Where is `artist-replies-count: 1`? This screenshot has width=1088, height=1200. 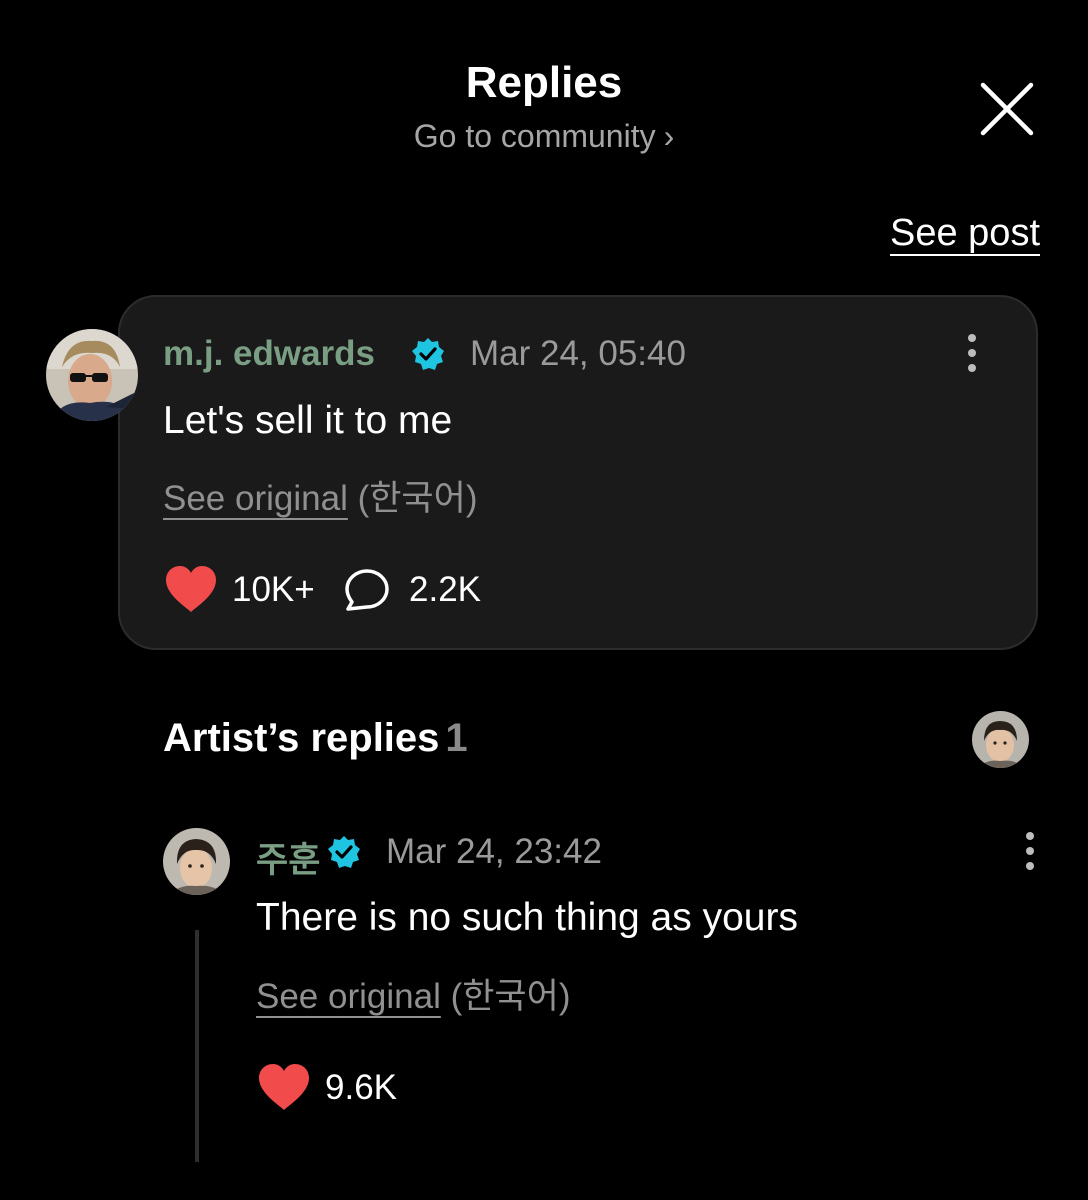 artist-replies-count: 1 is located at coordinates (456, 738).